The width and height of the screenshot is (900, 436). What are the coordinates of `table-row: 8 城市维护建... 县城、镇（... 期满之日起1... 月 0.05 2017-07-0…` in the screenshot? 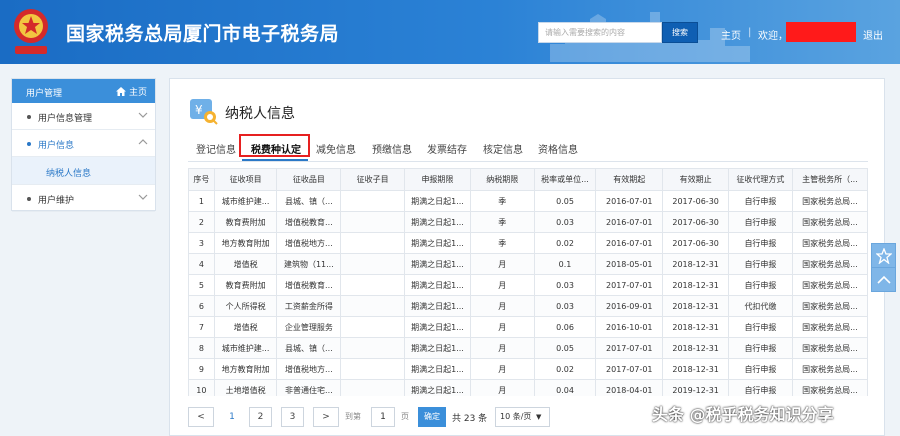 It's located at (528, 348).